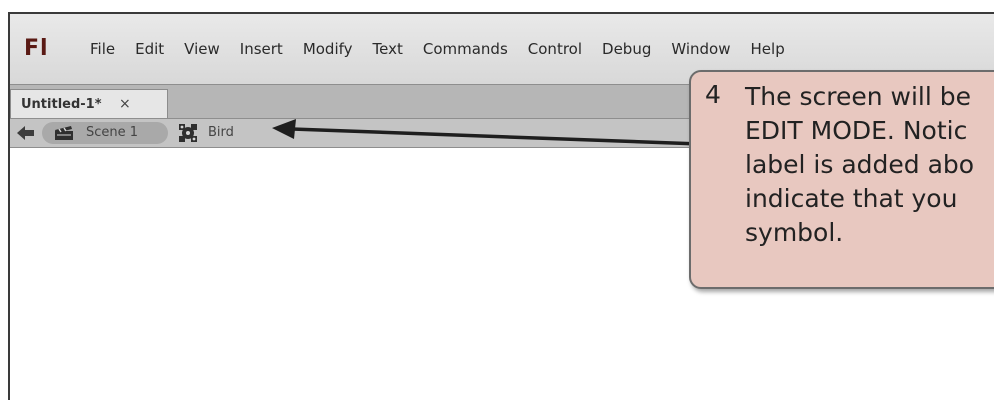 The width and height of the screenshot is (994, 400). What do you see at coordinates (794, 232) in the screenshot?
I see `callout-line: symbol.` at bounding box center [794, 232].